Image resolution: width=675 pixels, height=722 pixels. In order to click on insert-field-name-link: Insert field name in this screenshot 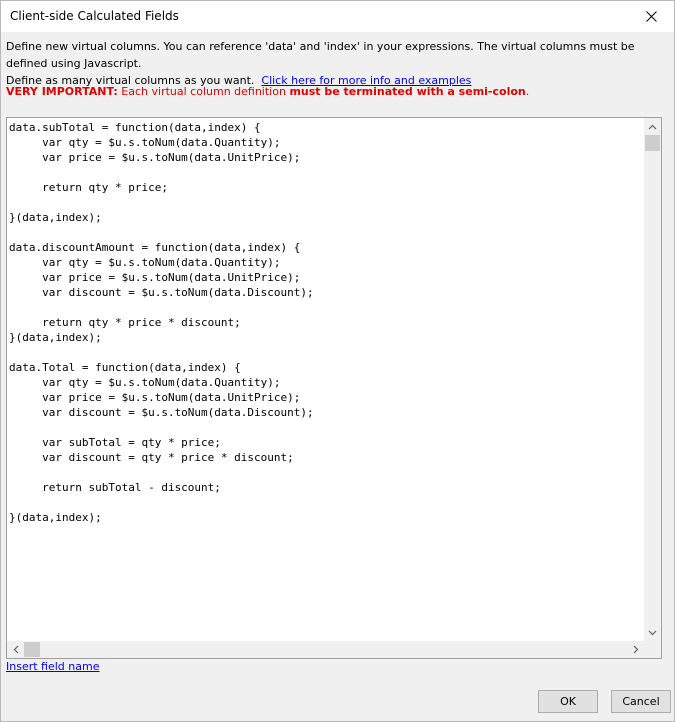, I will do `click(52, 666)`.